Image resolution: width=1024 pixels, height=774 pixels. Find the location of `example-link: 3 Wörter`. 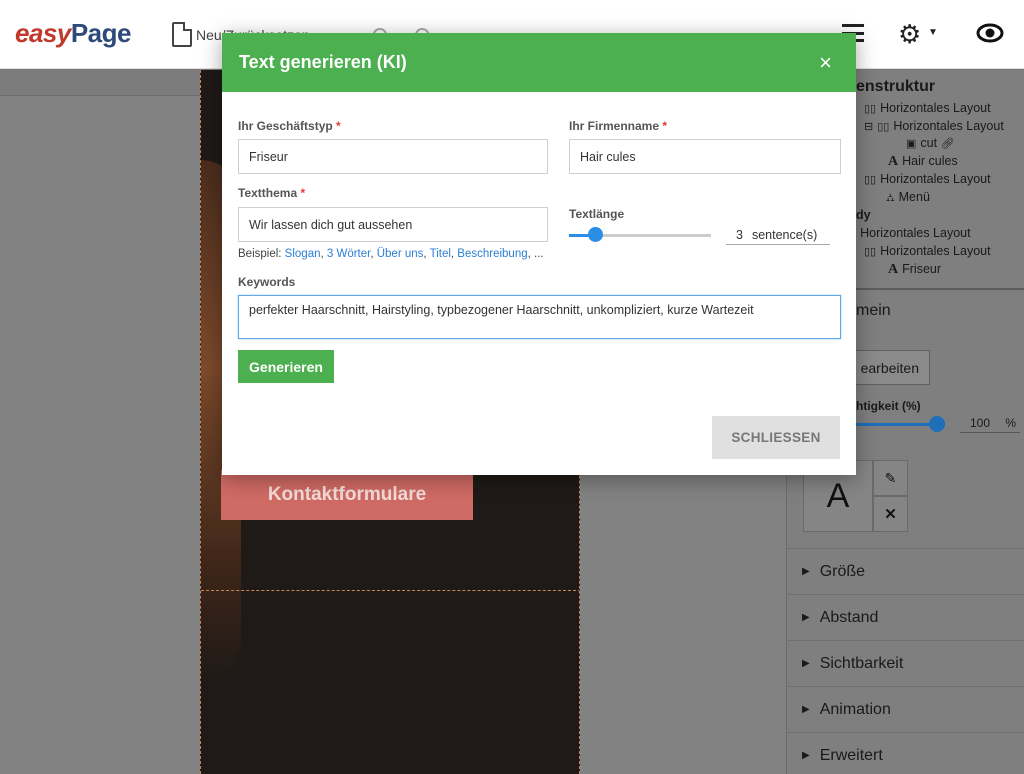

example-link: 3 Wörter is located at coordinates (348, 254).